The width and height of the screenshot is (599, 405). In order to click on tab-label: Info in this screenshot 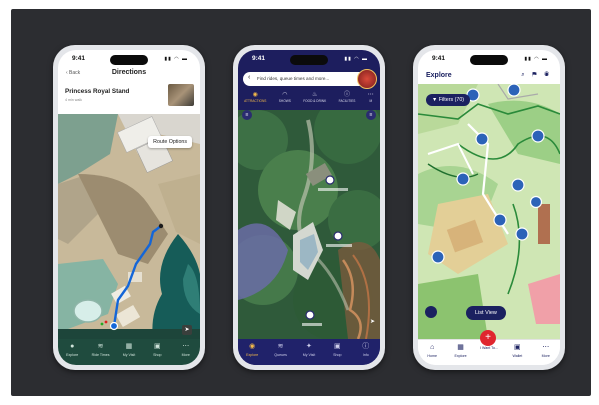, I will do `click(365, 355)`.